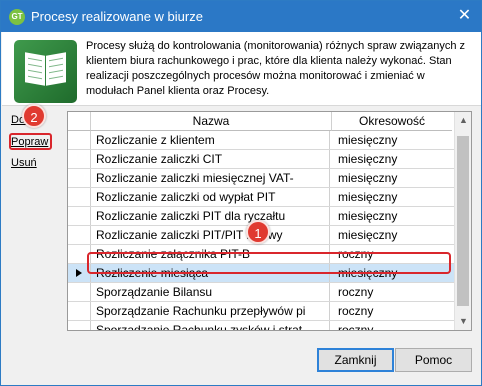 The height and width of the screenshot is (386, 482). I want to click on cell-name: Sporządzanie Rachunku przepływów pi, so click(211, 311).